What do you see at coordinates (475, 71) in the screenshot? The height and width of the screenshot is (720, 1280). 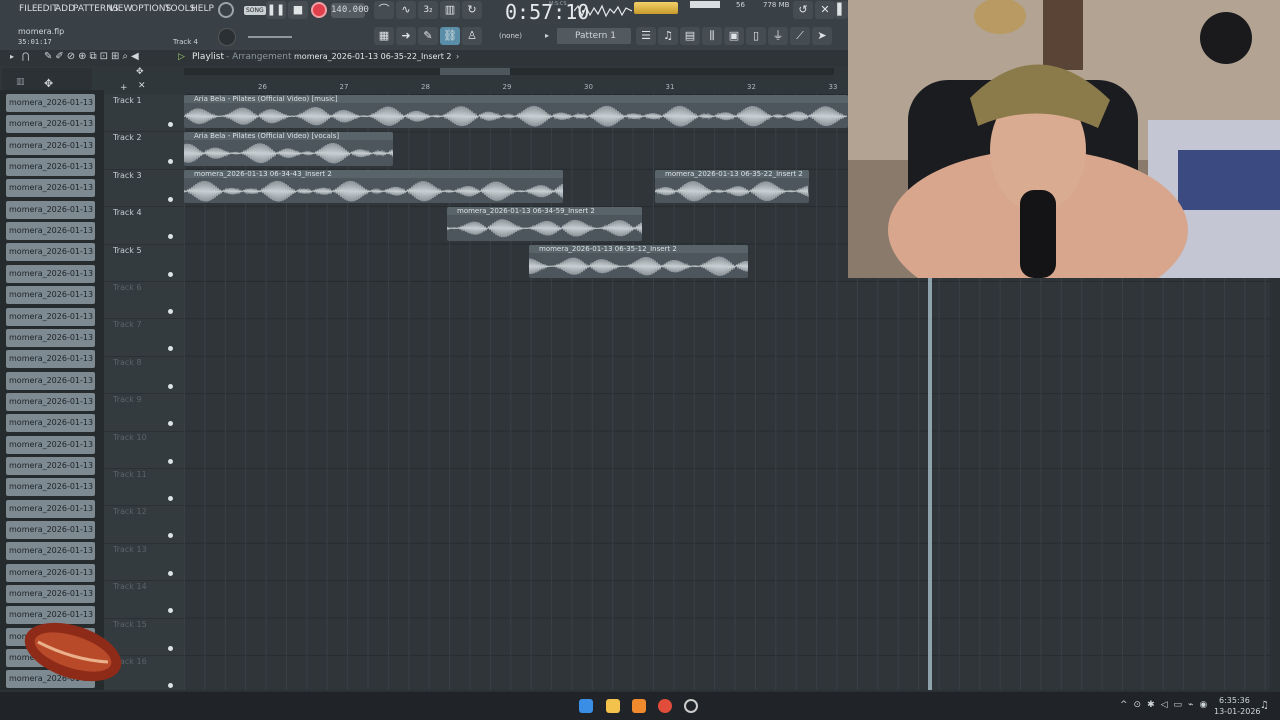 I see `scrollbar-thumb` at bounding box center [475, 71].